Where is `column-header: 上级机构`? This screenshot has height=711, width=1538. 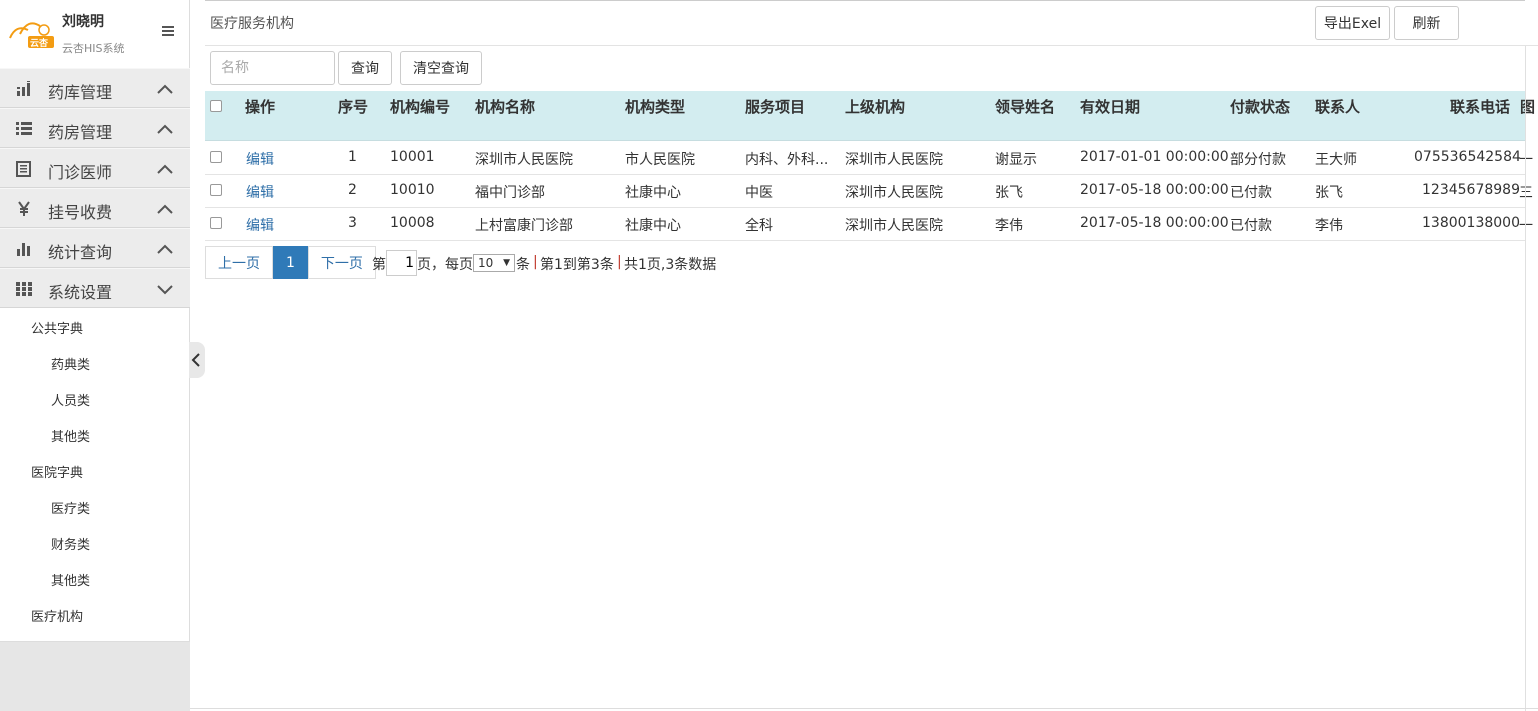 column-header: 上级机构 is located at coordinates (875, 106).